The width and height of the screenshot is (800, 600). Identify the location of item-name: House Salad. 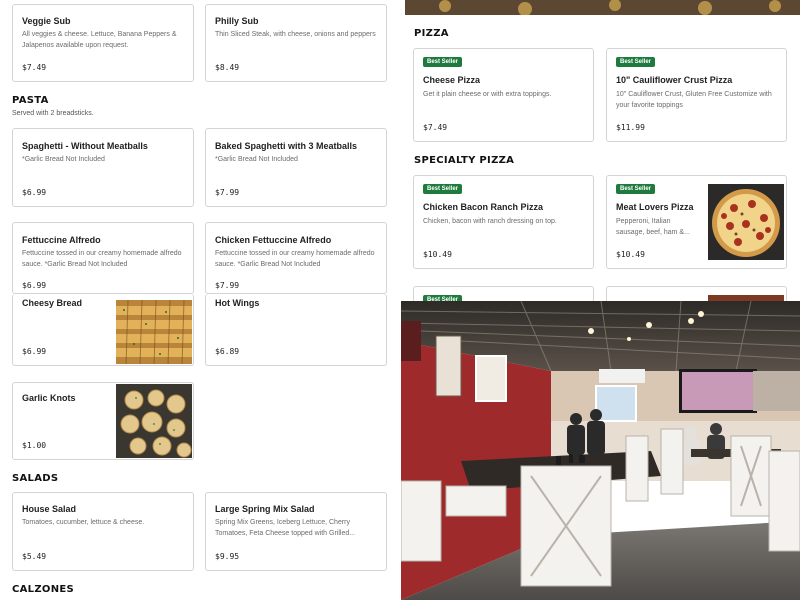
(49, 509).